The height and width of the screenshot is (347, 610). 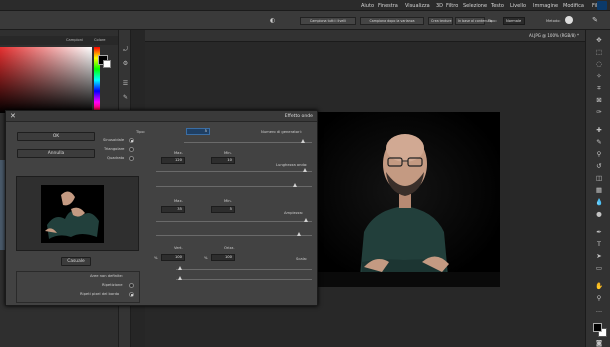 I want to click on lunghezza-min-input: 10, so click(x=223, y=160).